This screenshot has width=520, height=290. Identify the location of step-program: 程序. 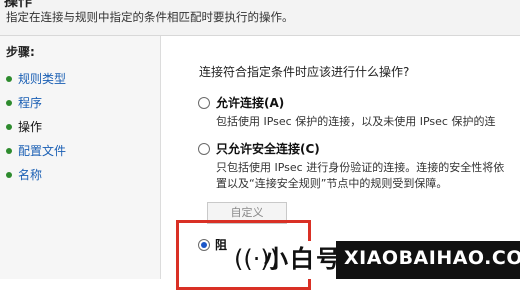
(24, 102).